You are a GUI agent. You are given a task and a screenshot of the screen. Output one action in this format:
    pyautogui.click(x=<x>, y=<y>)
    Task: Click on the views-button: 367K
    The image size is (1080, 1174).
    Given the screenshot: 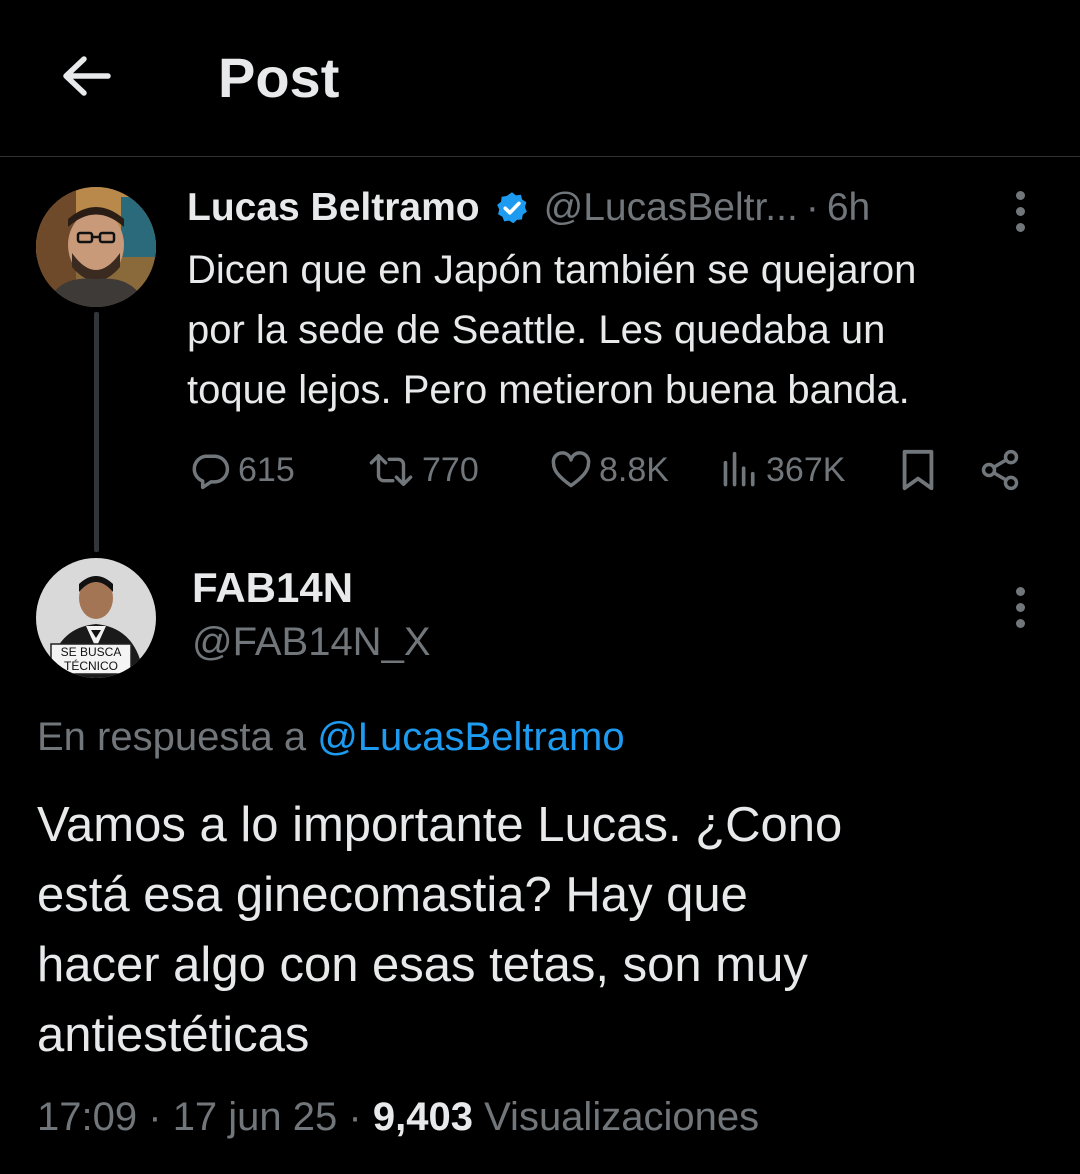 What is the action you would take?
    pyautogui.click(x=782, y=470)
    